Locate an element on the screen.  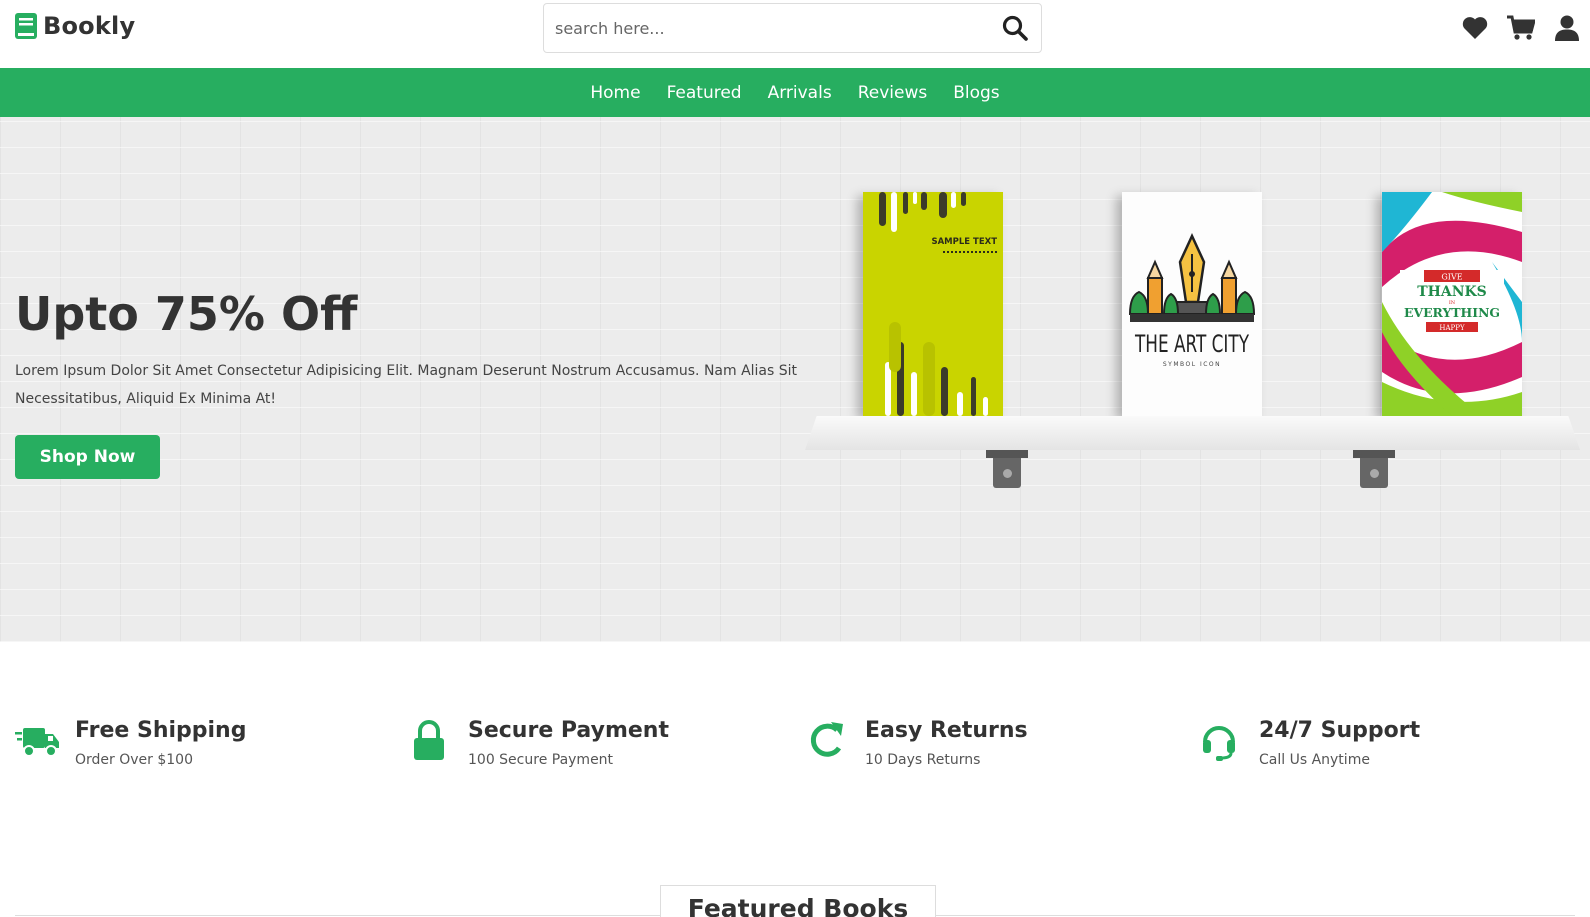
feature-secure-payment: Secure Payment 100 Secure Payment is located at coordinates (538, 744).